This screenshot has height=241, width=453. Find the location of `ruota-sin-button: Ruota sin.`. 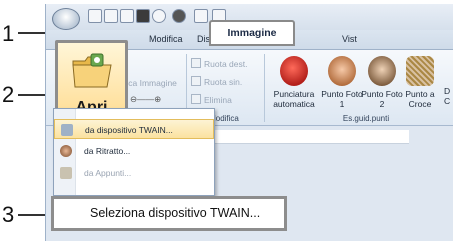

ruota-sin-button: Ruota sin. is located at coordinates (216, 81).